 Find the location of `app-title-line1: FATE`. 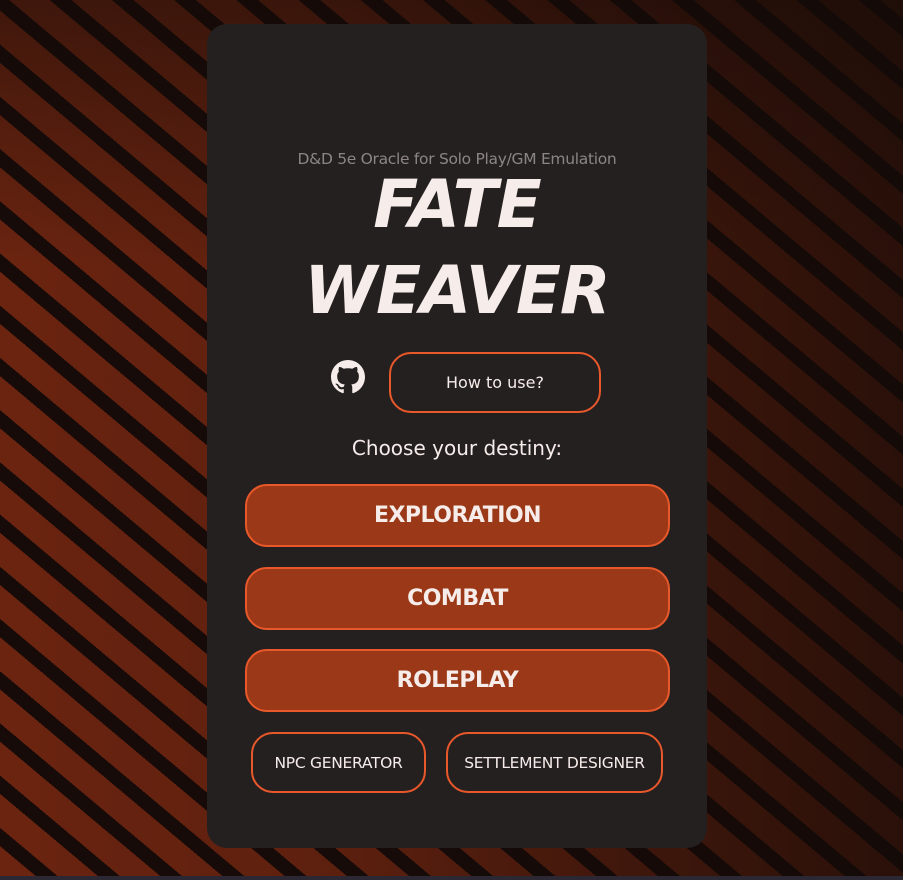

app-title-line1: FATE is located at coordinates (457, 204).